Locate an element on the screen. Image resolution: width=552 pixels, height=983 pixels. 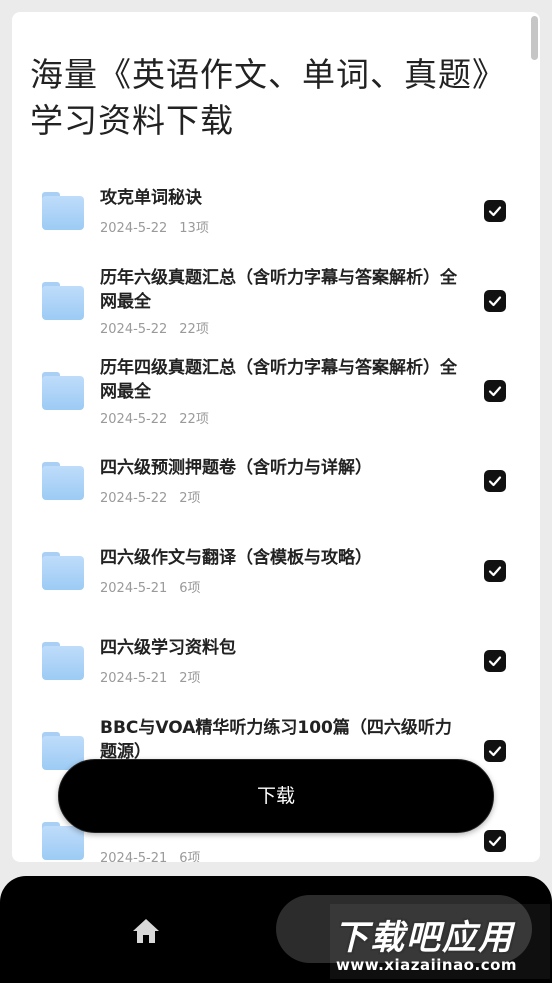
watermark: 下载吧应用 www.xiazaiinao.com is located at coordinates (440, 941).